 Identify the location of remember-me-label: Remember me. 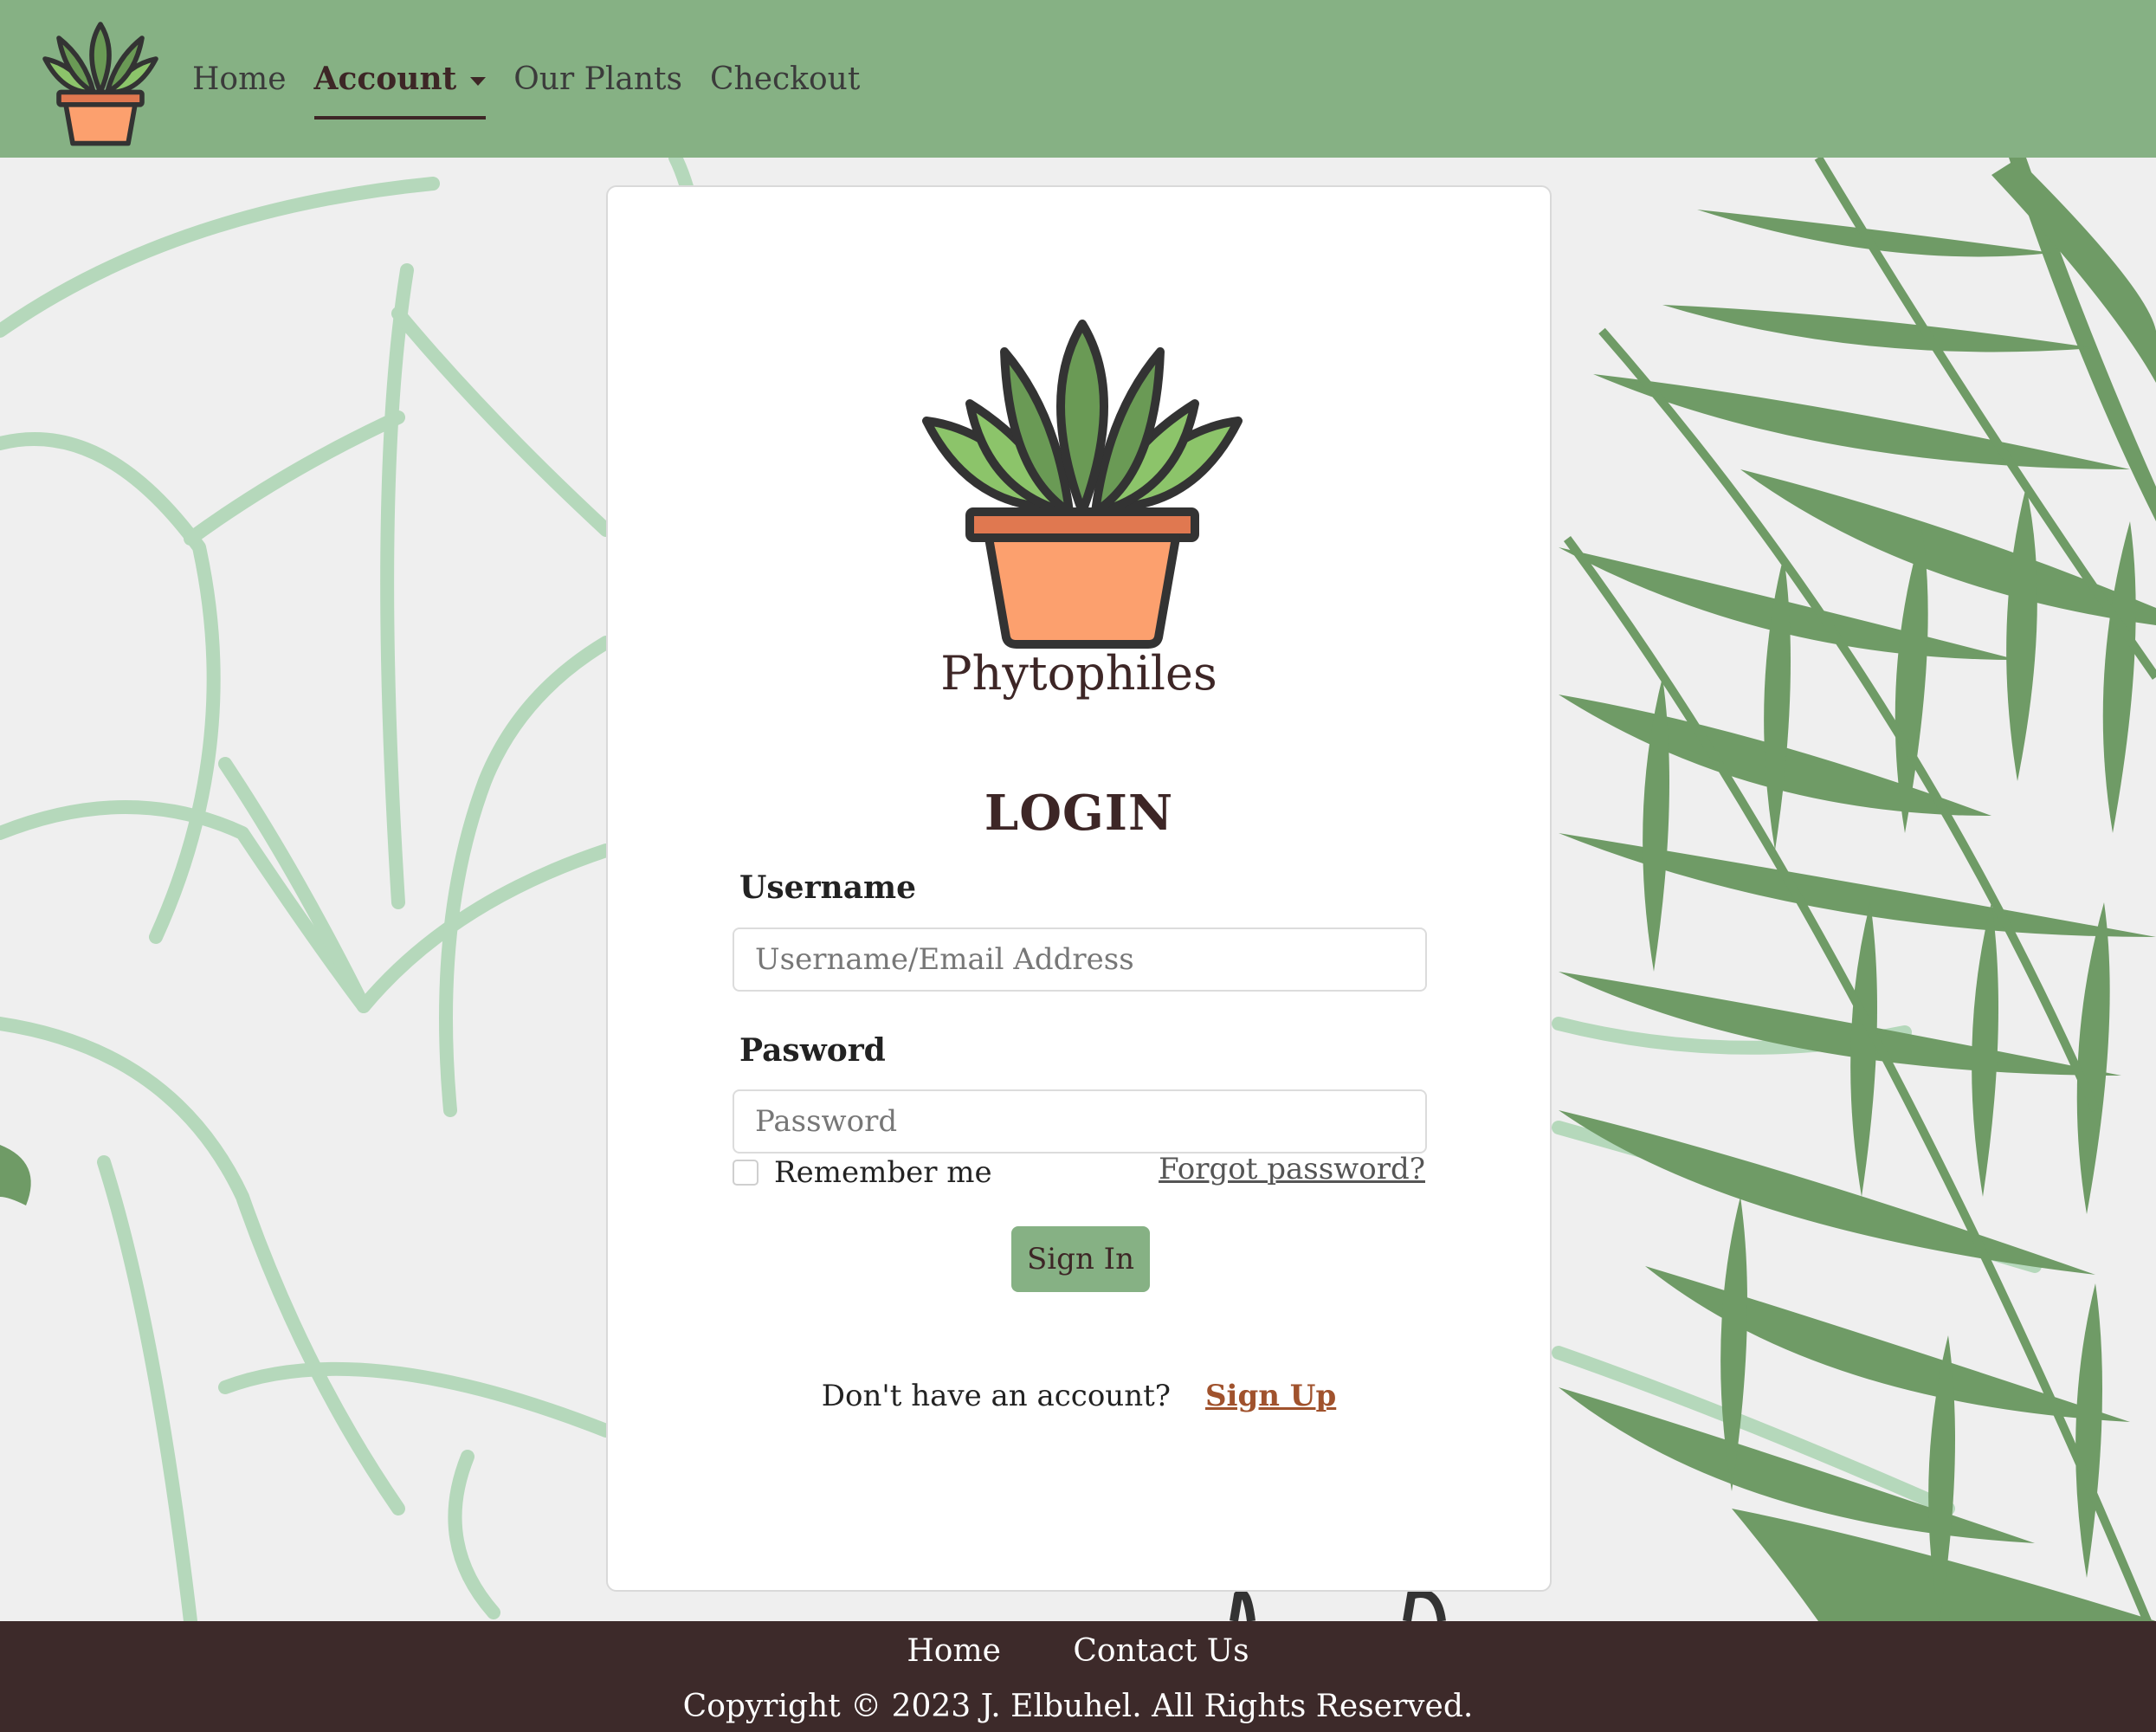
(883, 1172).